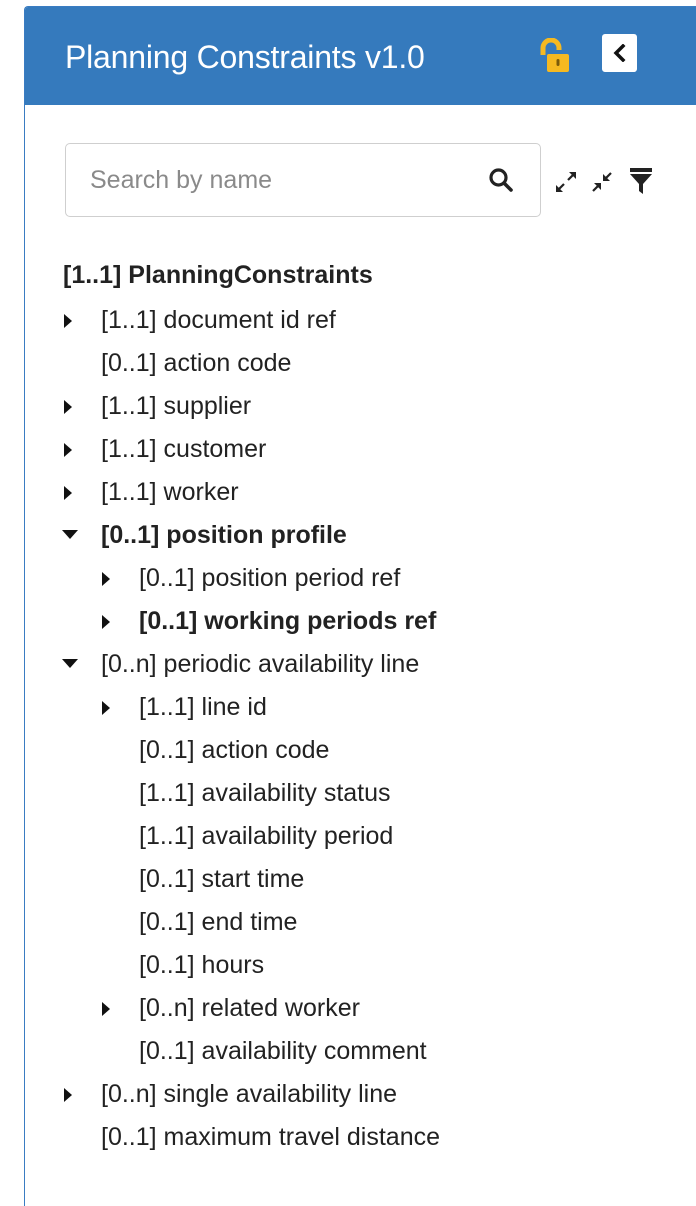 The image size is (696, 1206). What do you see at coordinates (203, 707) in the screenshot?
I see `tree-item-label: [1..1] line id` at bounding box center [203, 707].